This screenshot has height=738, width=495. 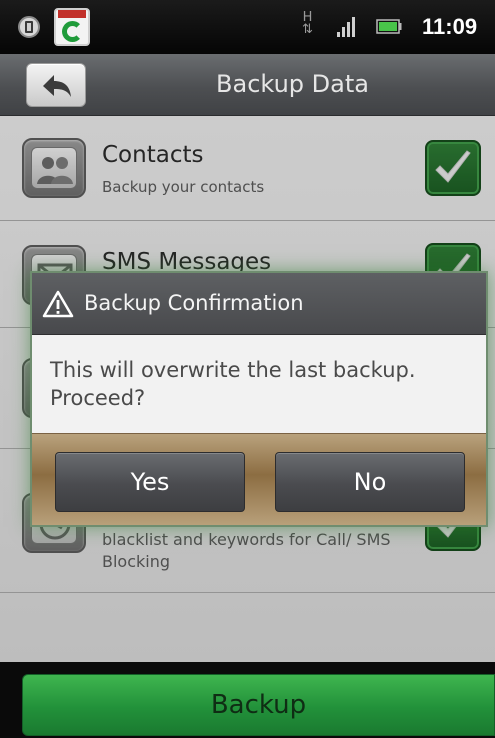 I want to click on yes-button: Yes, so click(x=150, y=482).